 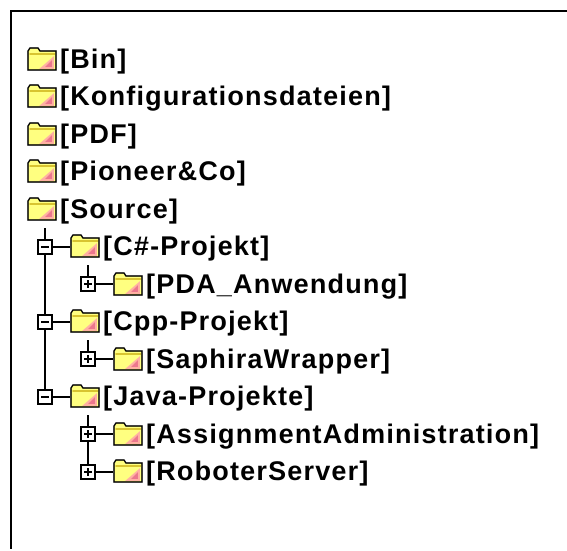 What do you see at coordinates (99, 133) in the screenshot?
I see `folder-label: [PDF]` at bounding box center [99, 133].